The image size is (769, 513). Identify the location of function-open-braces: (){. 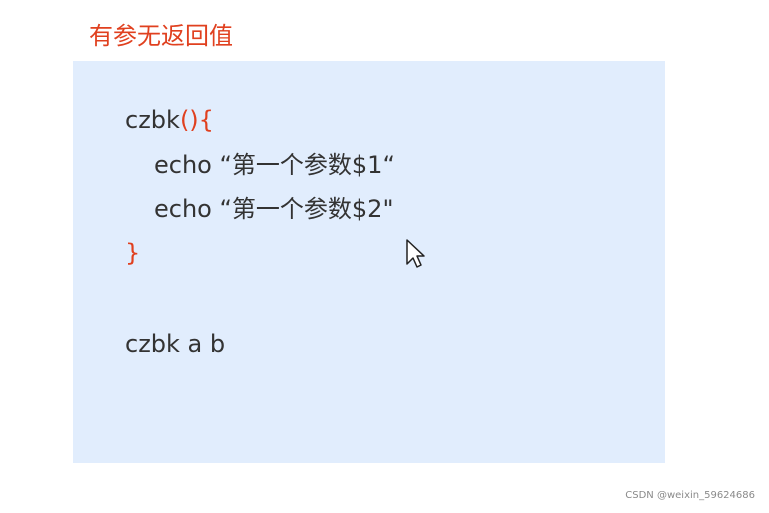
(196, 120).